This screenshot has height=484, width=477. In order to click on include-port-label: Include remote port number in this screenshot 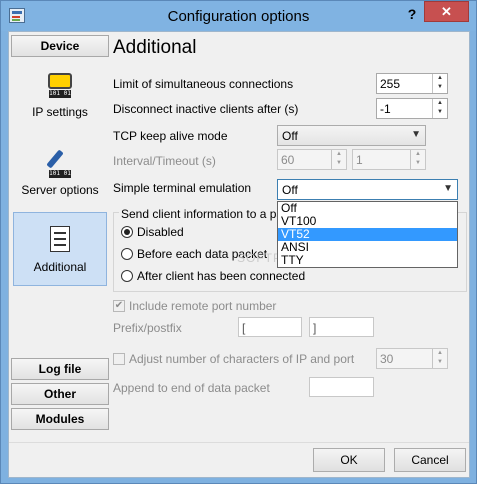, I will do `click(203, 306)`.